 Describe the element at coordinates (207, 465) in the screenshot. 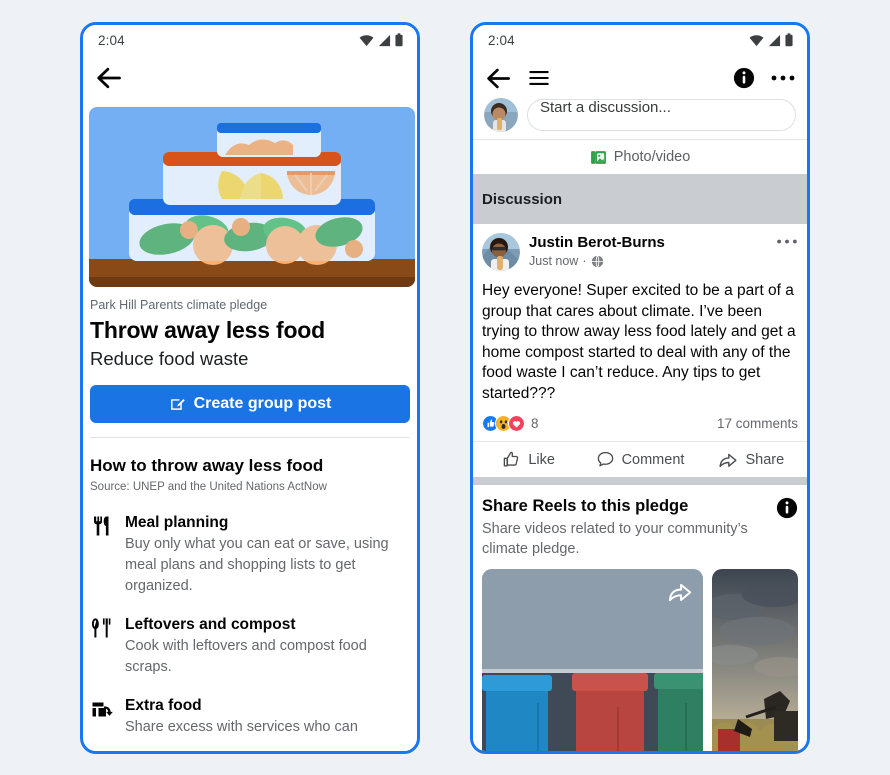

I see `howto-title: How to throw away less food` at that location.